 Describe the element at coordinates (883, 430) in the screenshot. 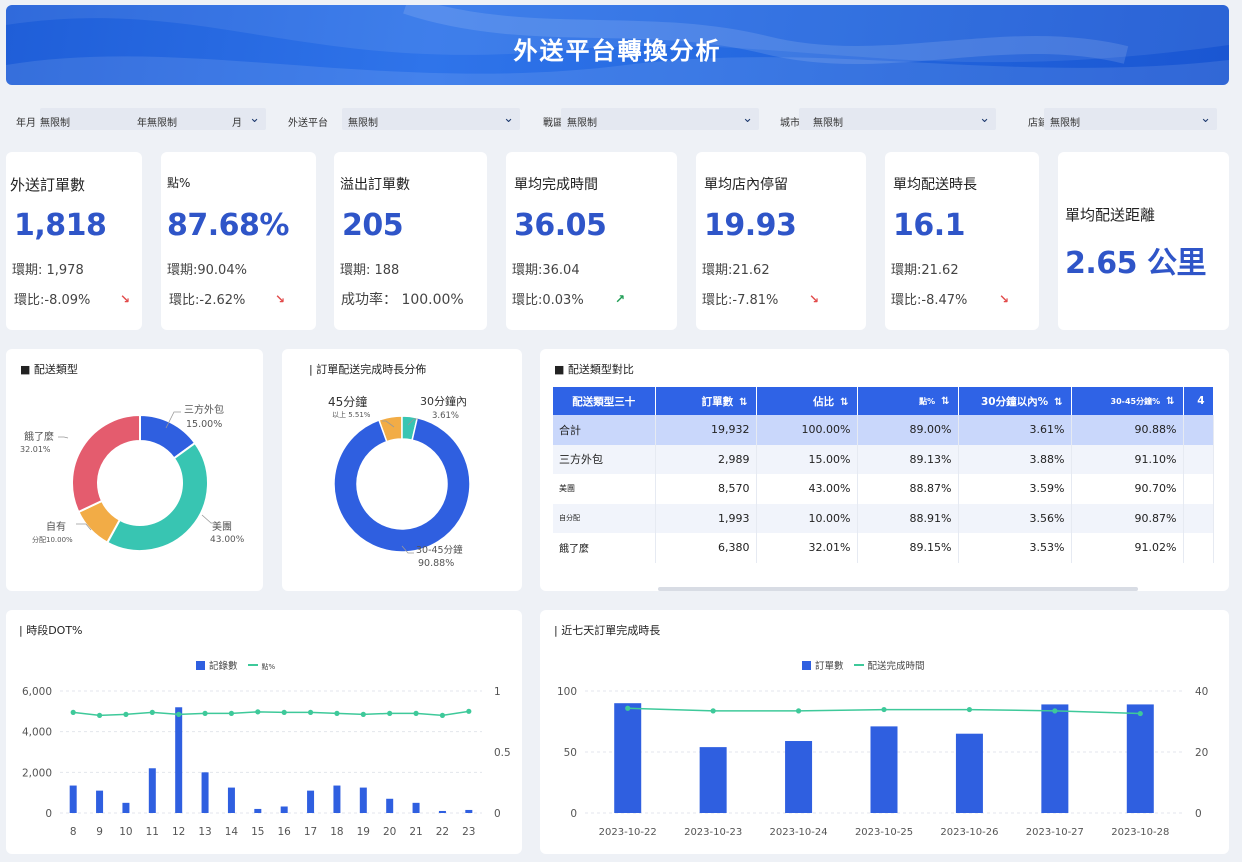

I see `table-row: 合計 19,932 100.00% 89.00% 3.61% 90.88%` at that location.